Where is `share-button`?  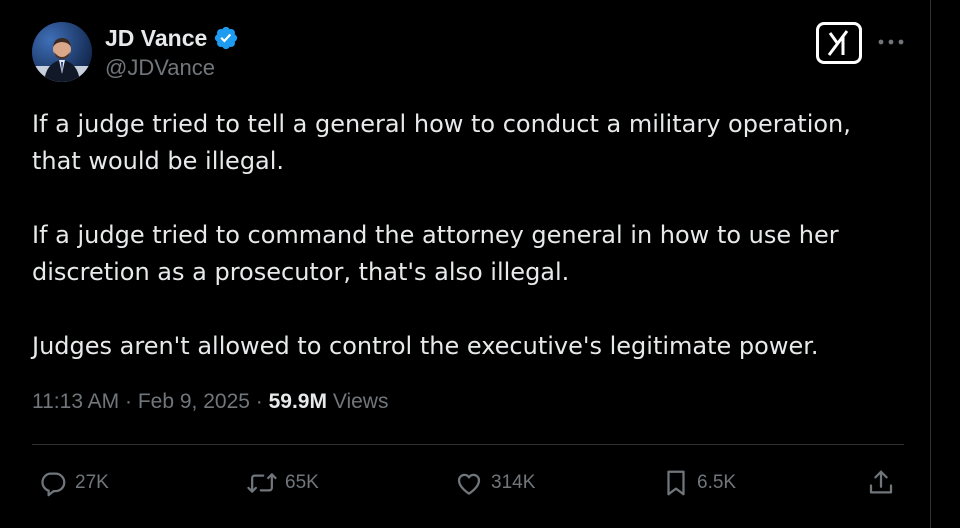
share-button is located at coordinates (884, 483).